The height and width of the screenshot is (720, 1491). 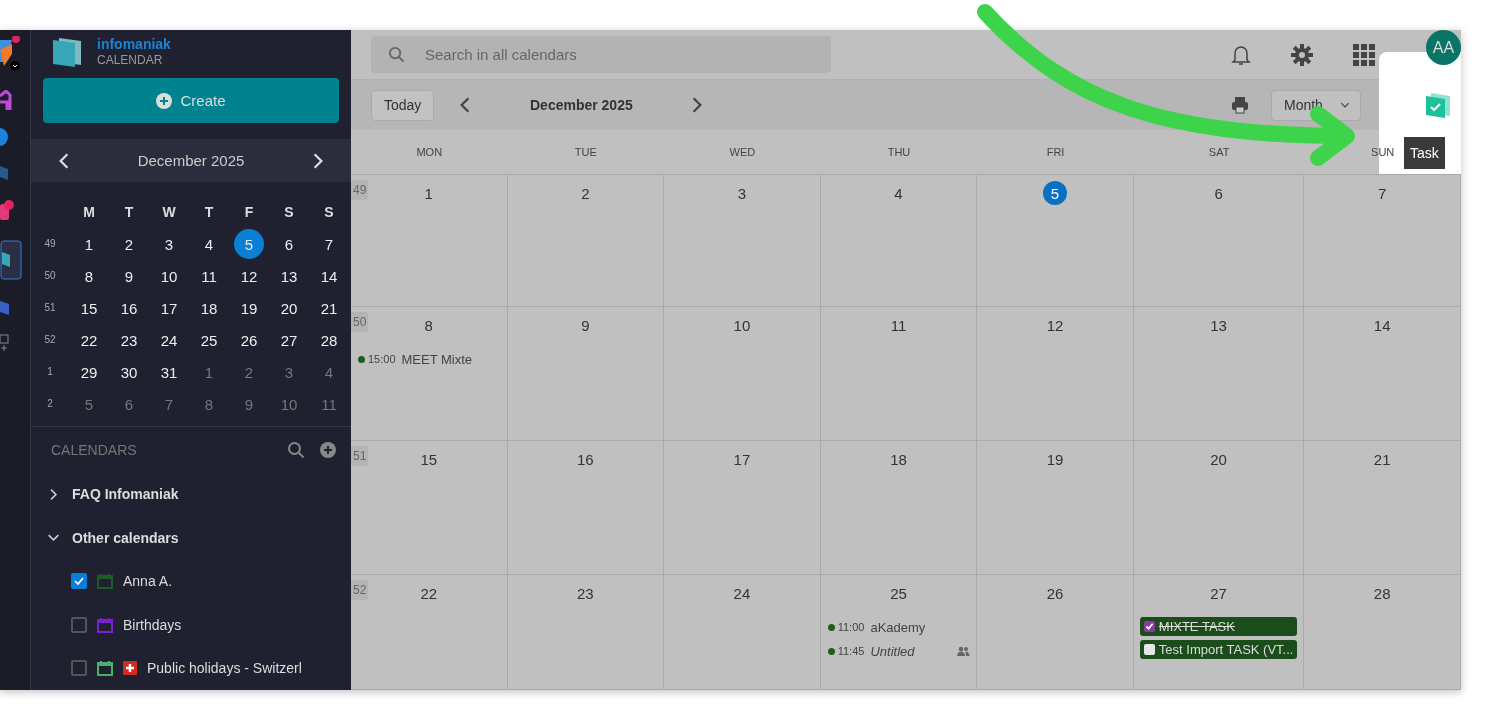 I want to click on search-calendars-button, so click(x=296, y=450).